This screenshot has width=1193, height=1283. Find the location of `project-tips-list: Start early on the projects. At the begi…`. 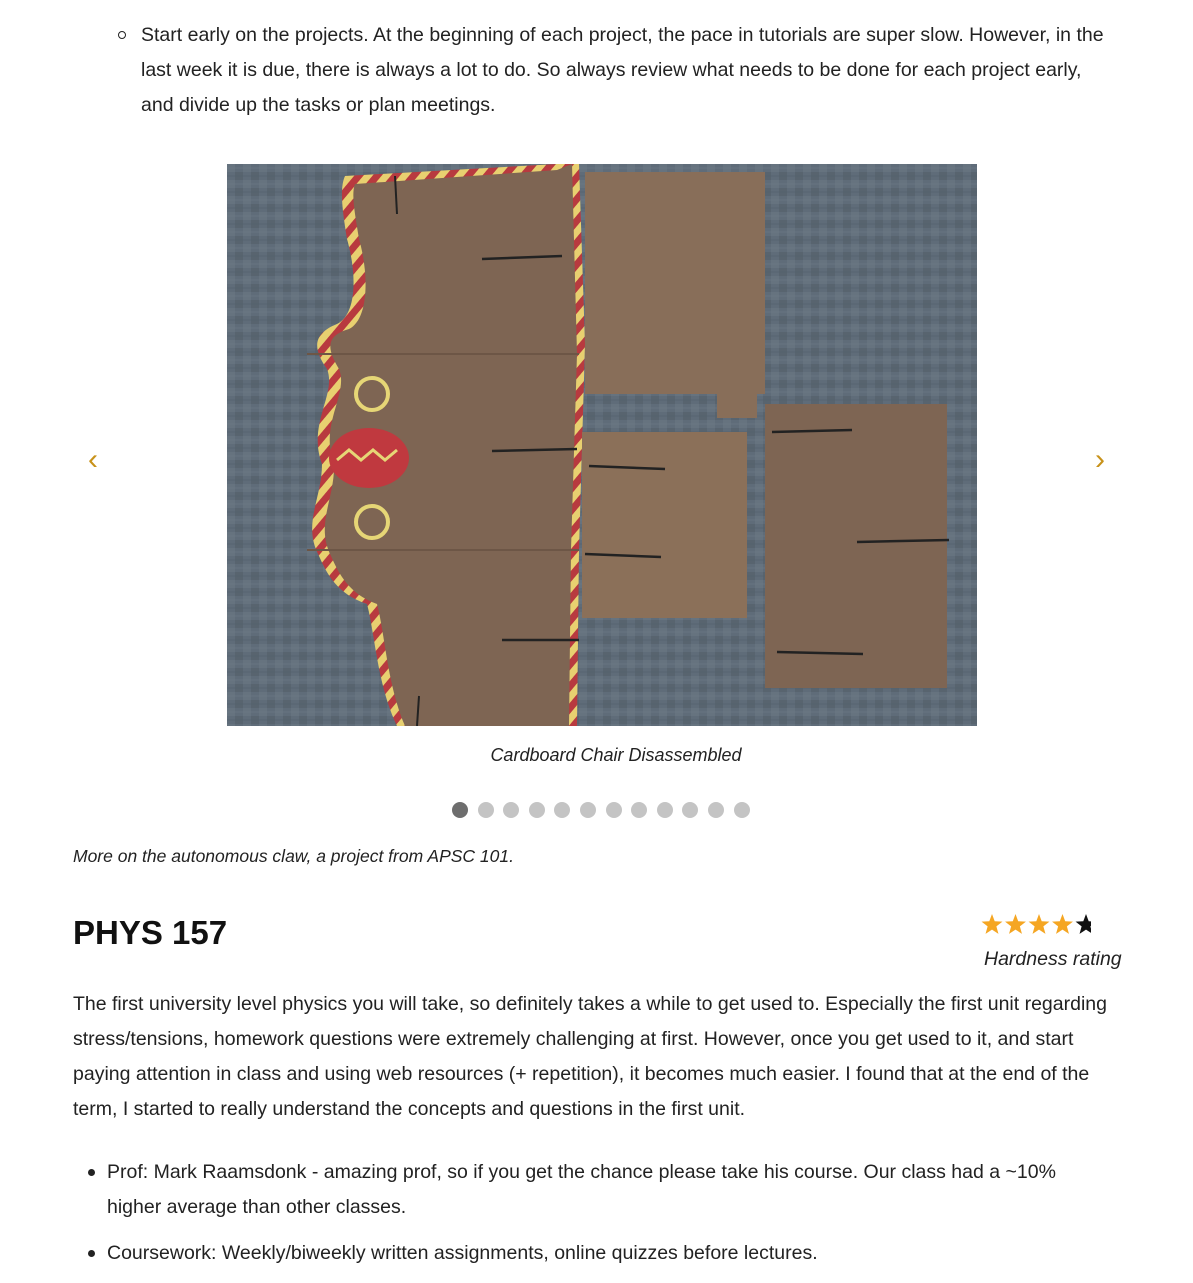

project-tips-list: Start early on the projects. At the begi… is located at coordinates (618, 70).